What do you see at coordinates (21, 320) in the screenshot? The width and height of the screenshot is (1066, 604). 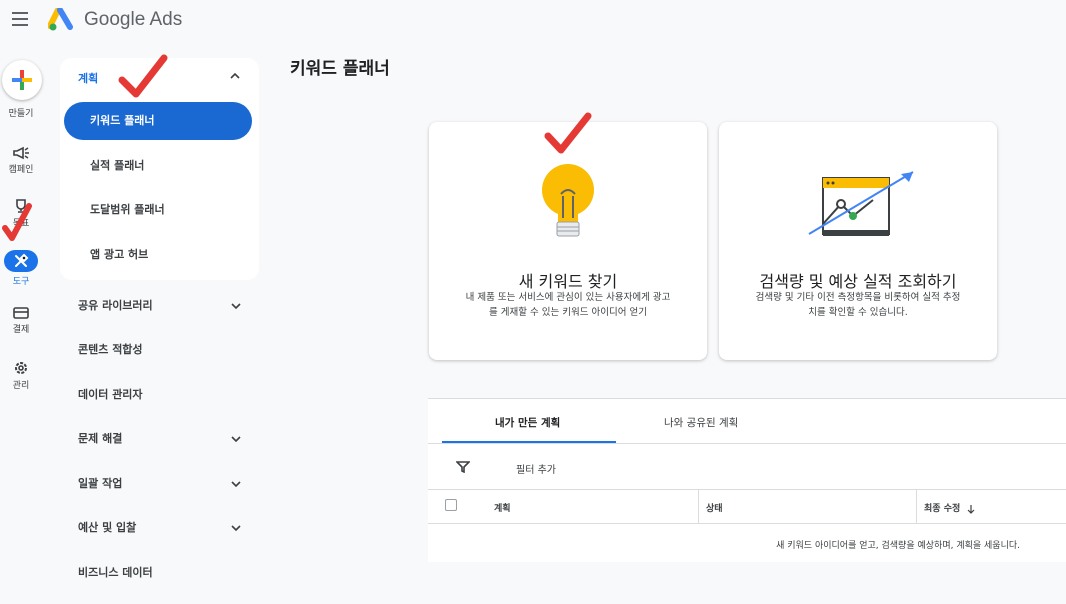 I see `rail-billing: 결제` at bounding box center [21, 320].